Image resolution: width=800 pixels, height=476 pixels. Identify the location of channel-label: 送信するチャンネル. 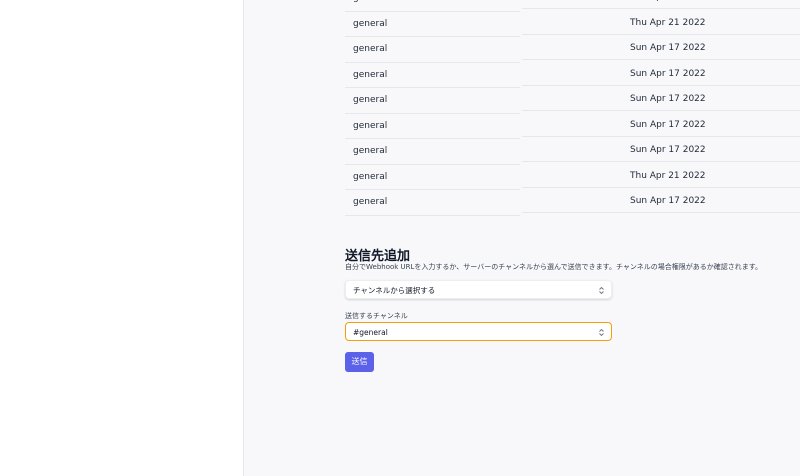
(376, 316).